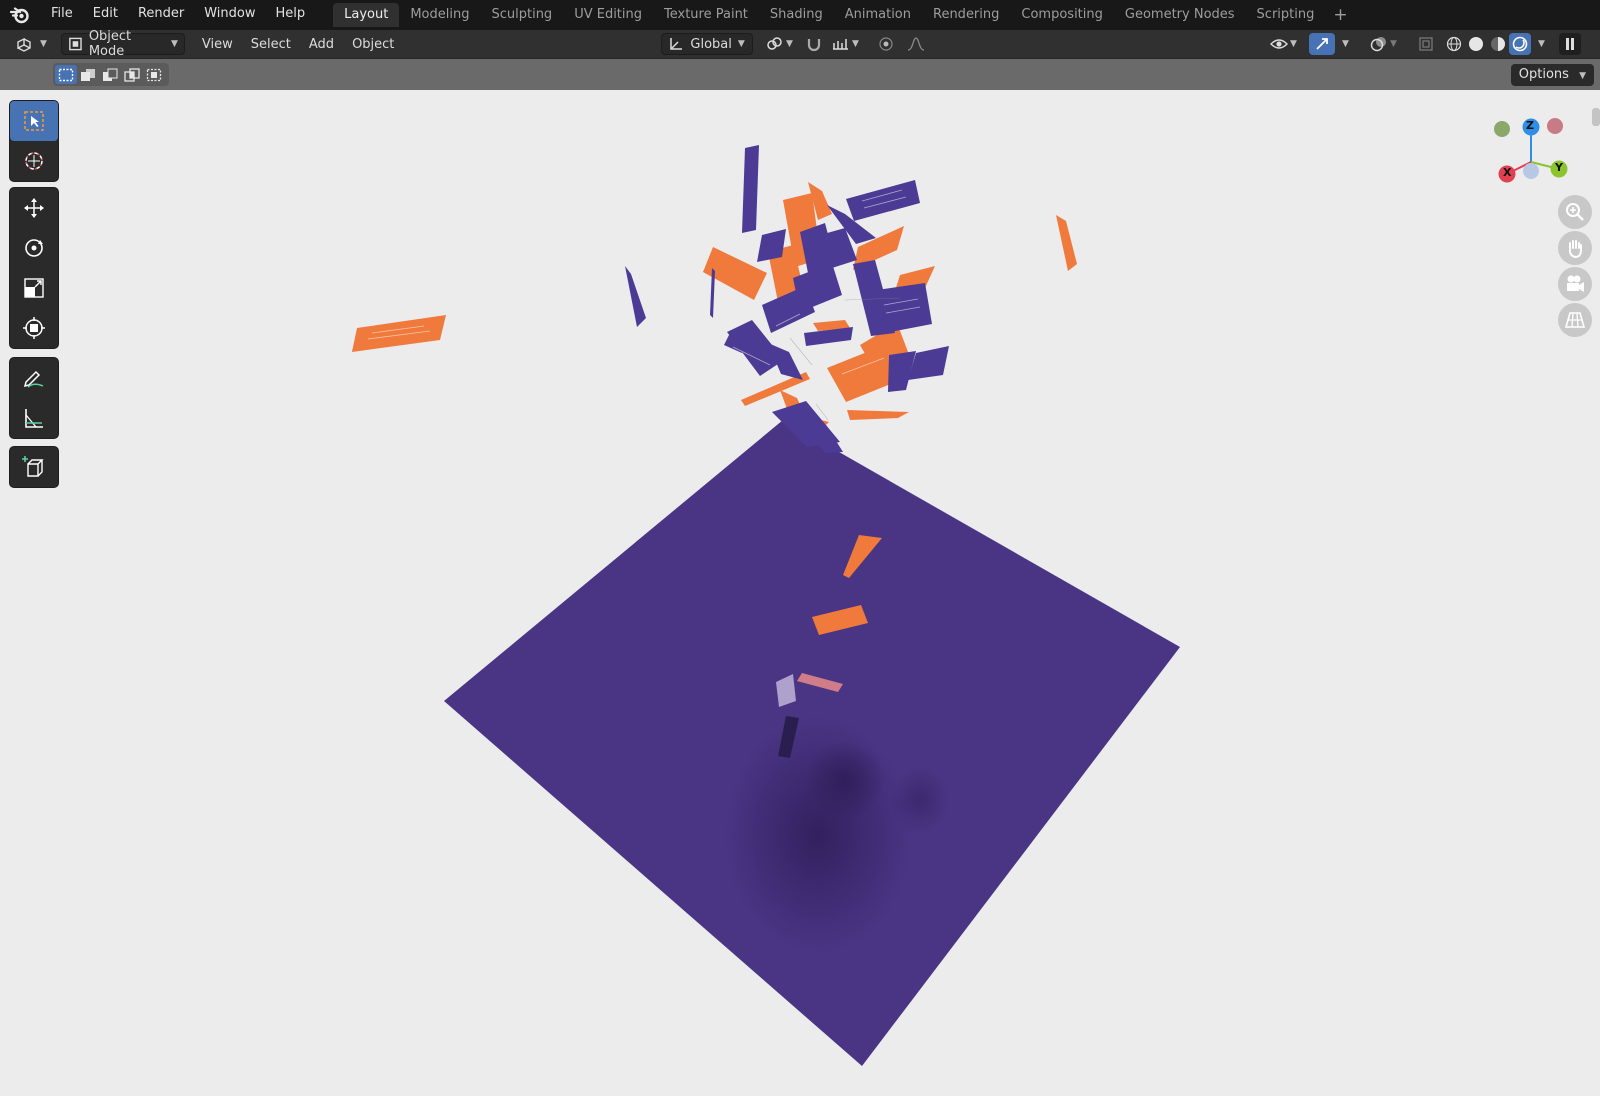 Image resolution: width=1600 pixels, height=1096 pixels. Describe the element at coordinates (229, 15) in the screenshot. I see `menu-window: Window` at that location.